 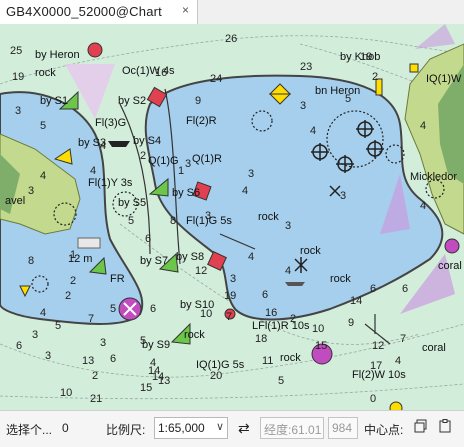 I want to click on depth-sounding: 24, so click(x=216, y=79).